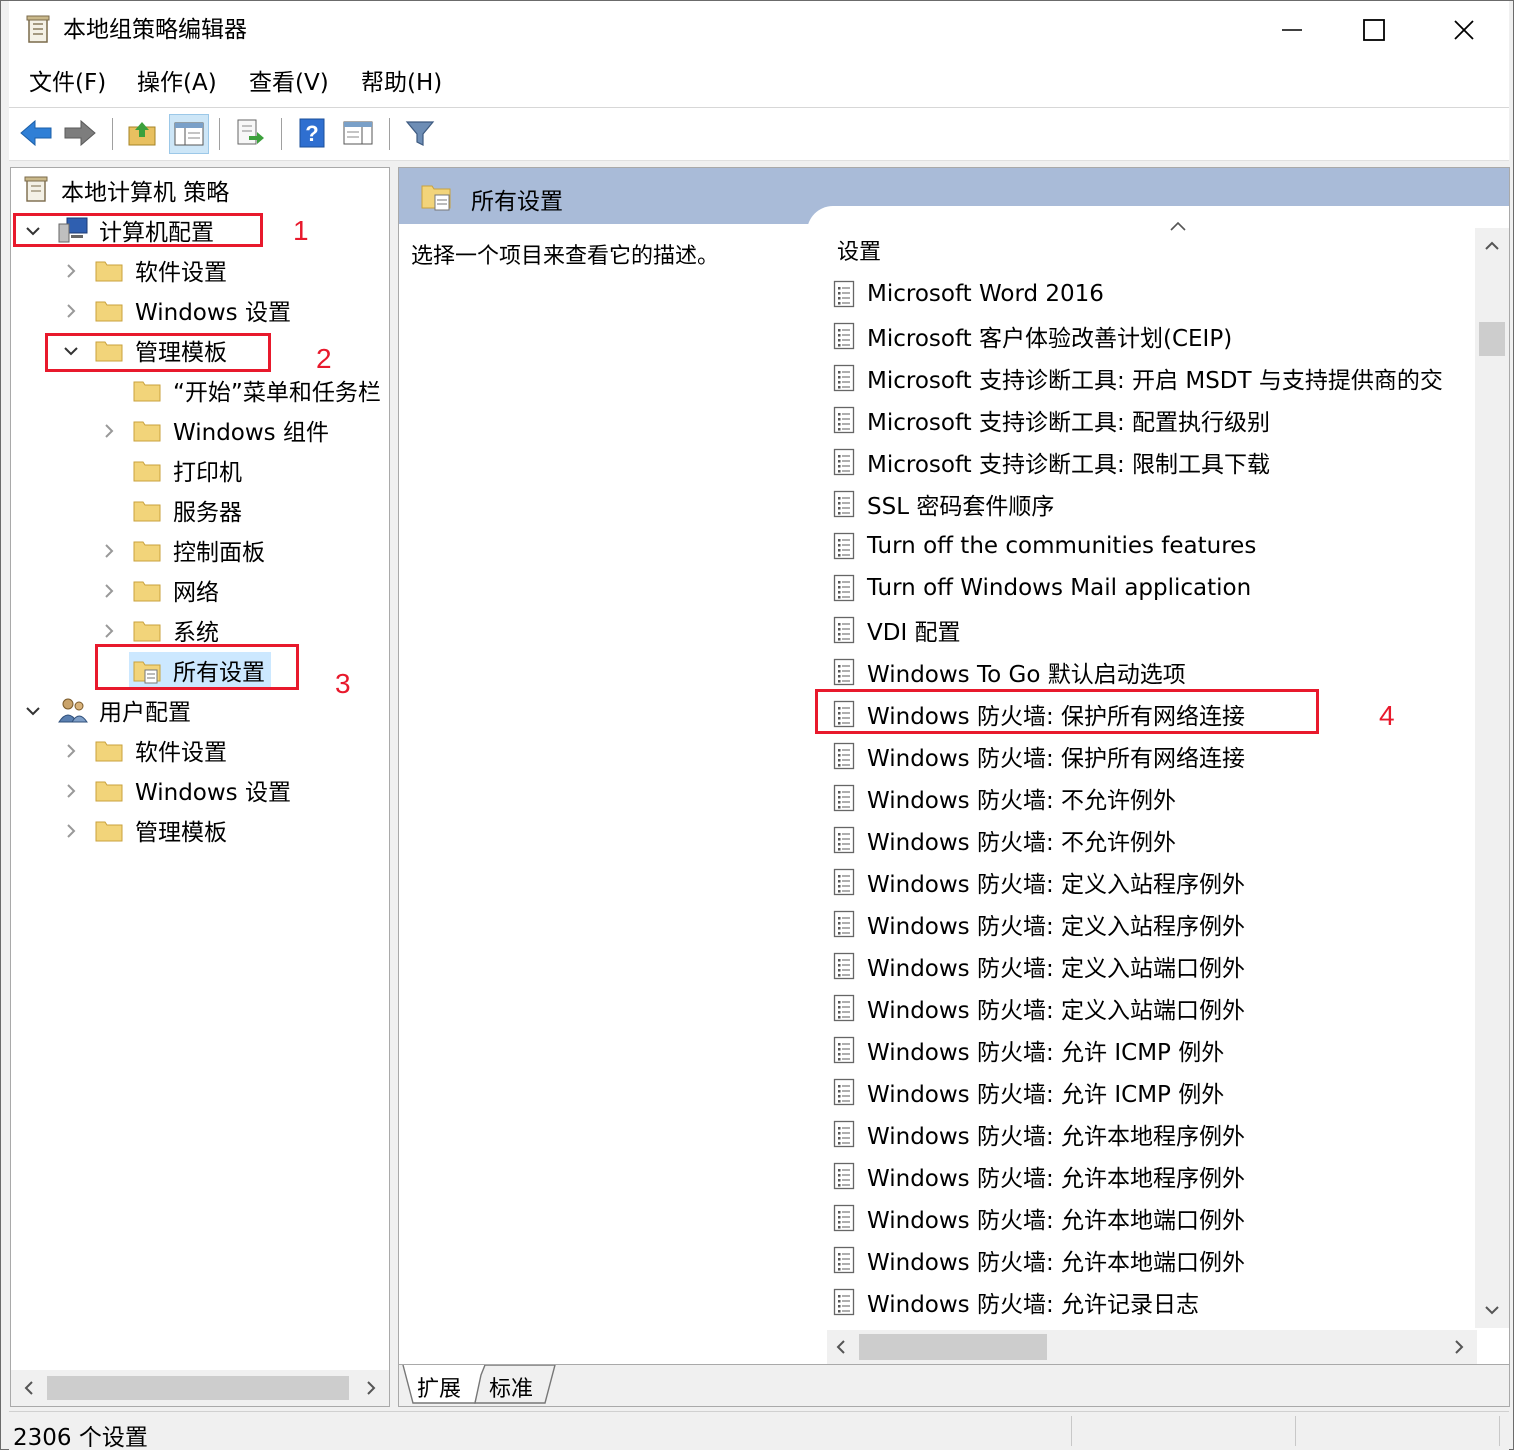 The image size is (1514, 1452). What do you see at coordinates (1464, 30) in the screenshot?
I see `close-button` at bounding box center [1464, 30].